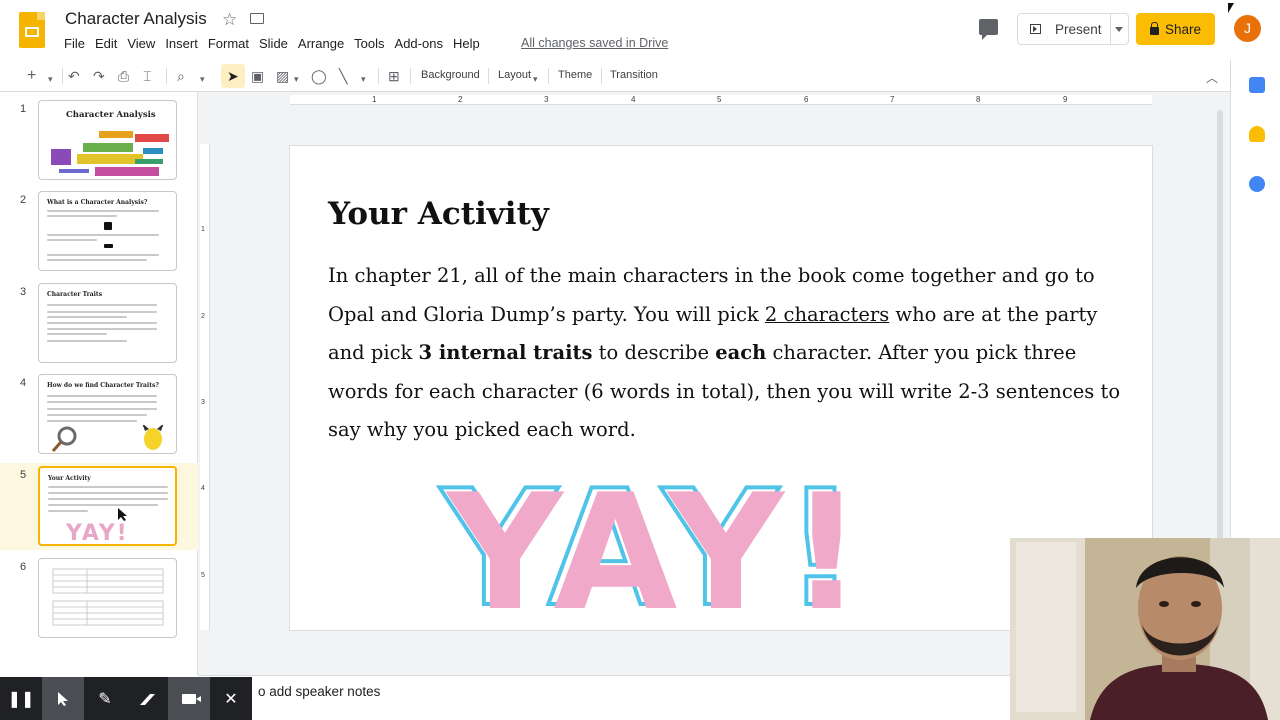  Describe the element at coordinates (282, 76) in the screenshot. I see `image-icon: ▨` at that location.